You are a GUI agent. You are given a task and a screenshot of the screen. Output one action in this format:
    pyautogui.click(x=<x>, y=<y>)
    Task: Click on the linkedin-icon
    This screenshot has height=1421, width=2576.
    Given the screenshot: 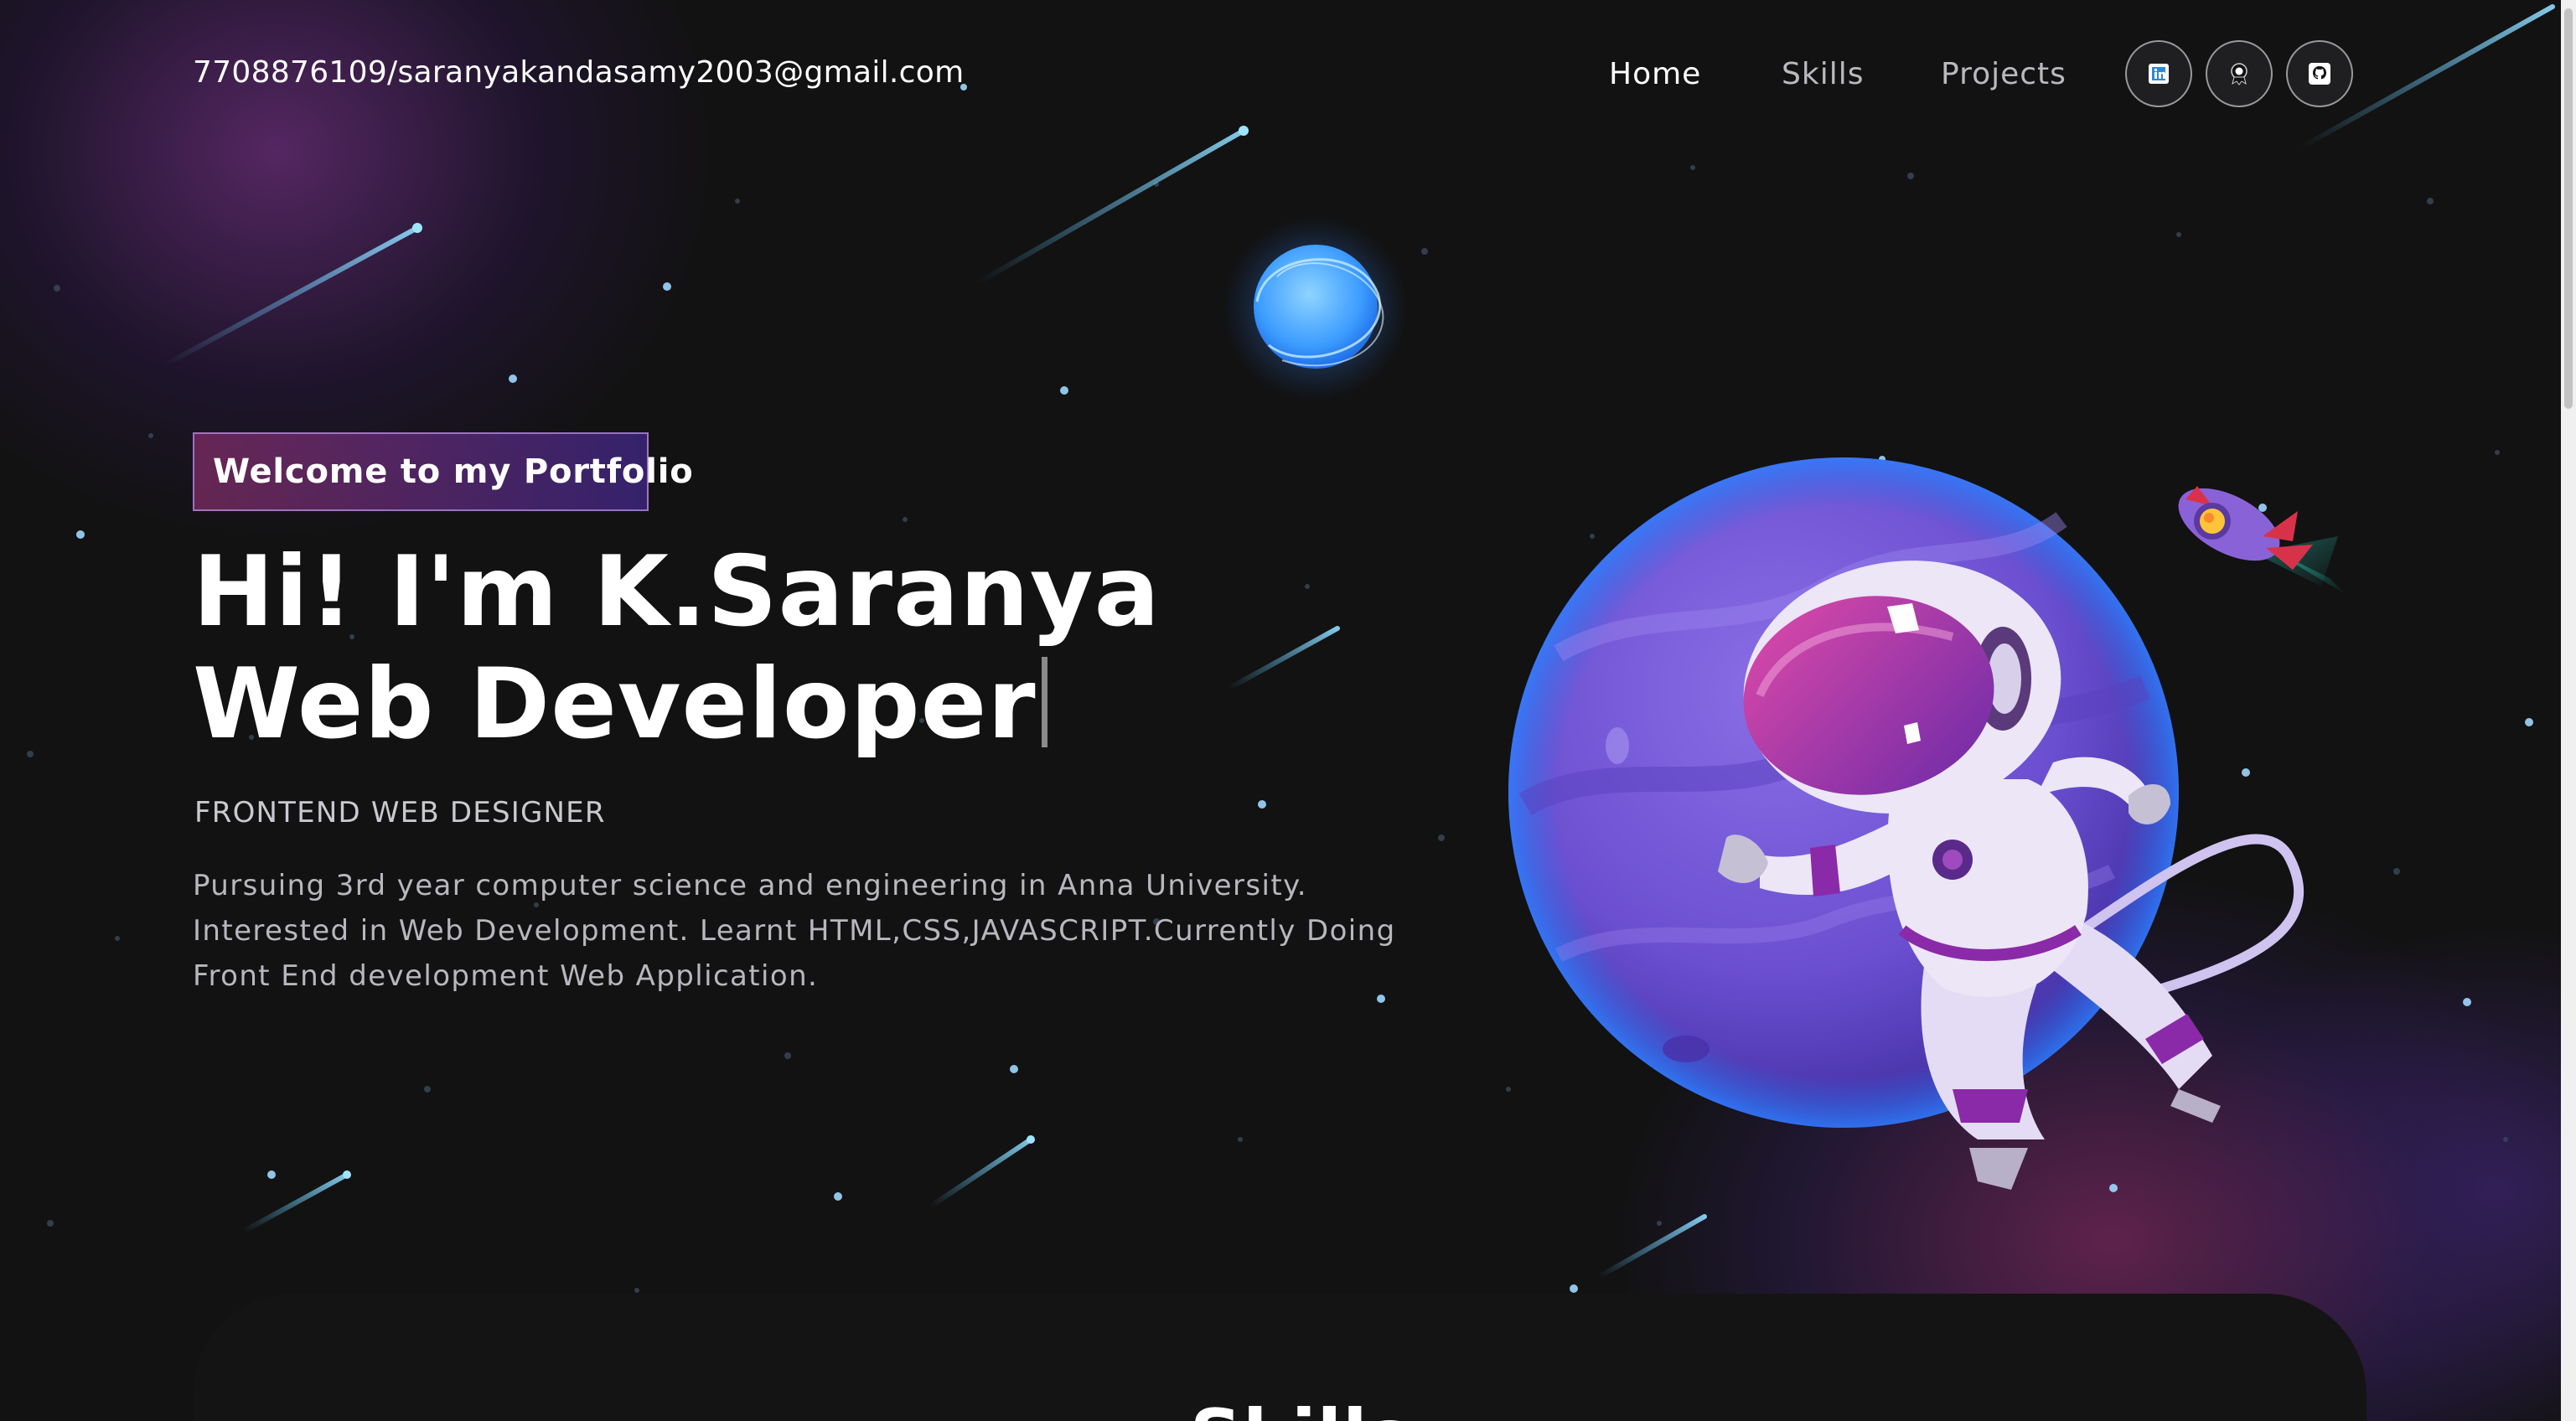 What is the action you would take?
    pyautogui.click(x=2159, y=74)
    